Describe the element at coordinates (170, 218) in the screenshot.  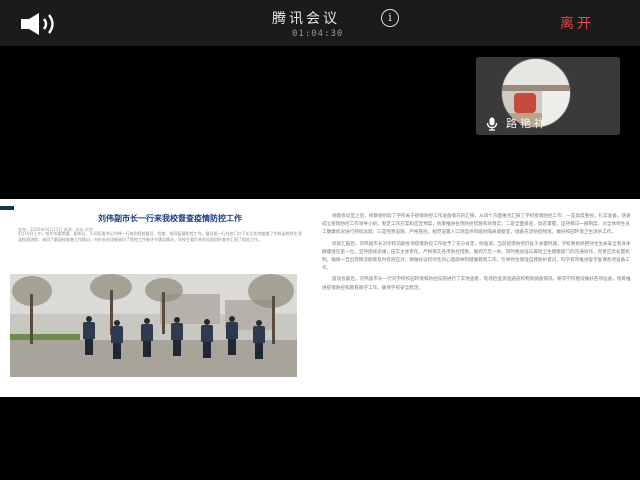
I see `article-title: 刘伟副市长一行来我校督查疫情防控工作` at that location.